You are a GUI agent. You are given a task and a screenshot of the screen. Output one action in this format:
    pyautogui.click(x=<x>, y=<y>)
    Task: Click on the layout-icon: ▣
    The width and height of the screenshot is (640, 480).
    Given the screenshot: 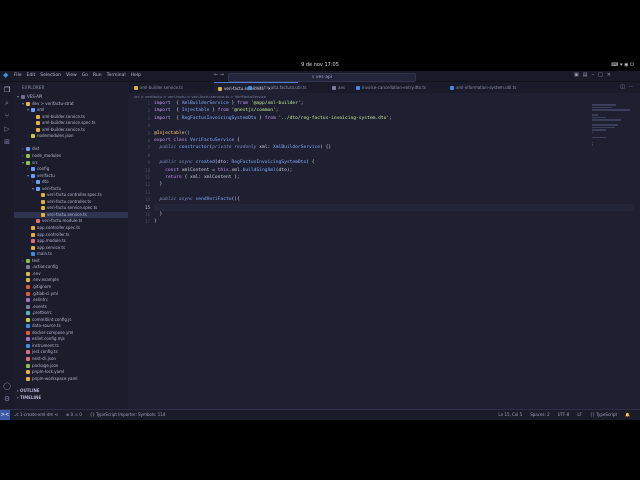 What is the action you would take?
    pyautogui.click(x=576, y=75)
    